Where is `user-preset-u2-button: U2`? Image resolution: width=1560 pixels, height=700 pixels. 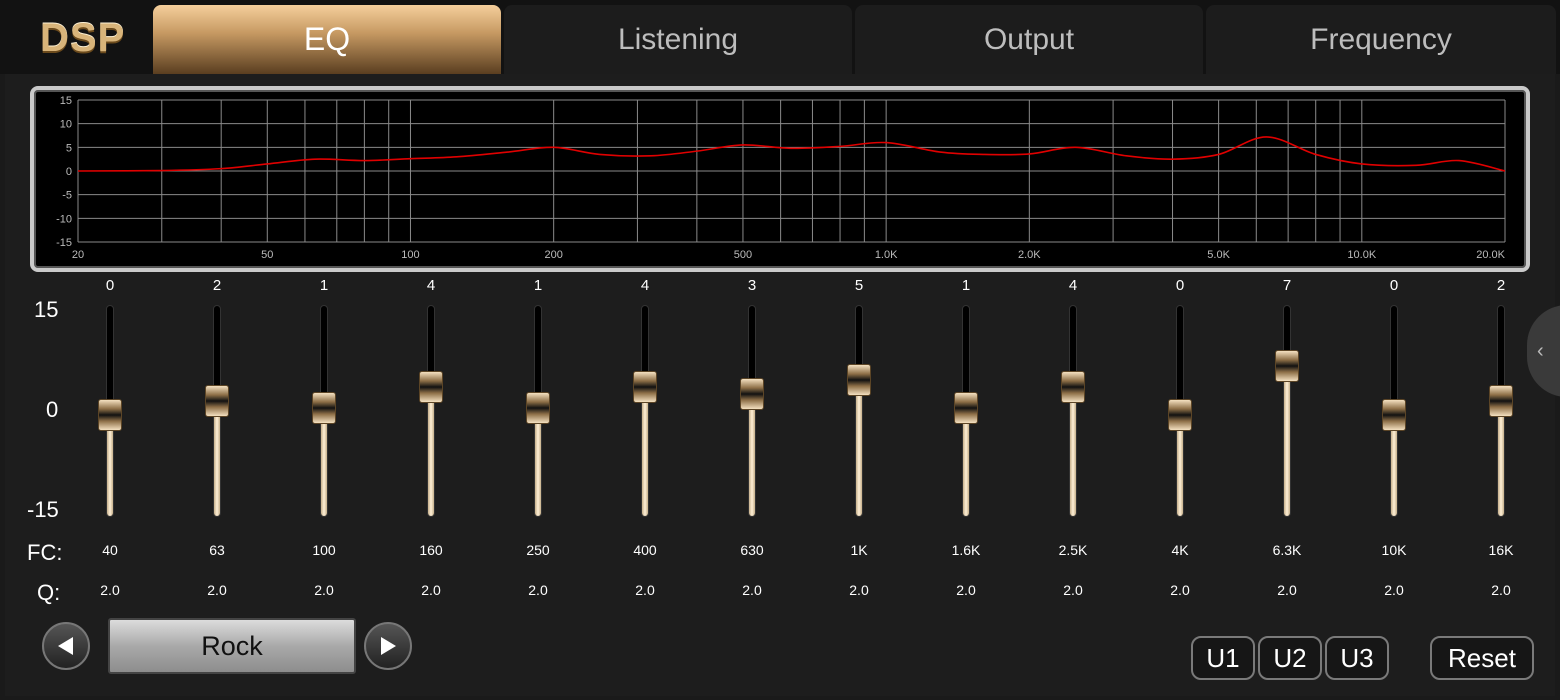
user-preset-u2-button: U2 is located at coordinates (1290, 658).